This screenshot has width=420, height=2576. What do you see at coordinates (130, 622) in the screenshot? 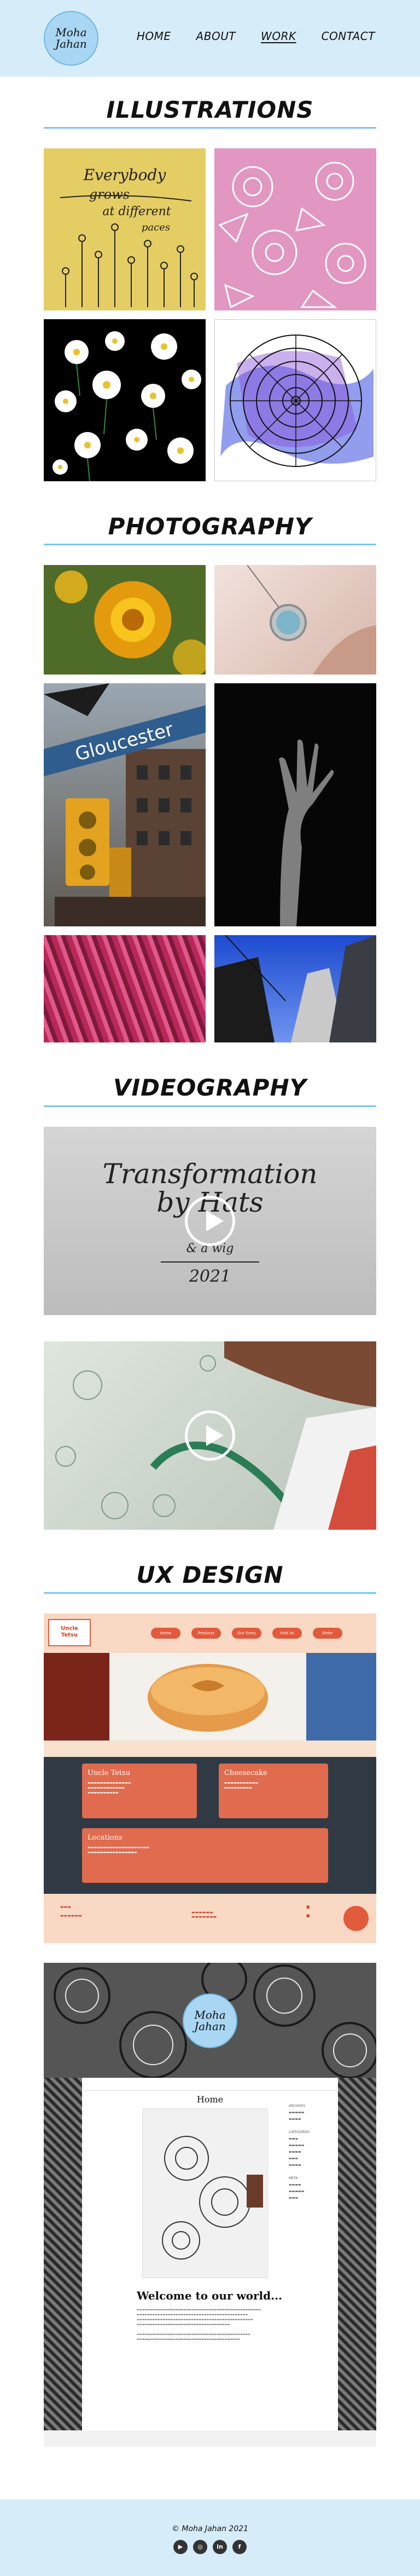
I see `yellow-flower-shape` at bounding box center [130, 622].